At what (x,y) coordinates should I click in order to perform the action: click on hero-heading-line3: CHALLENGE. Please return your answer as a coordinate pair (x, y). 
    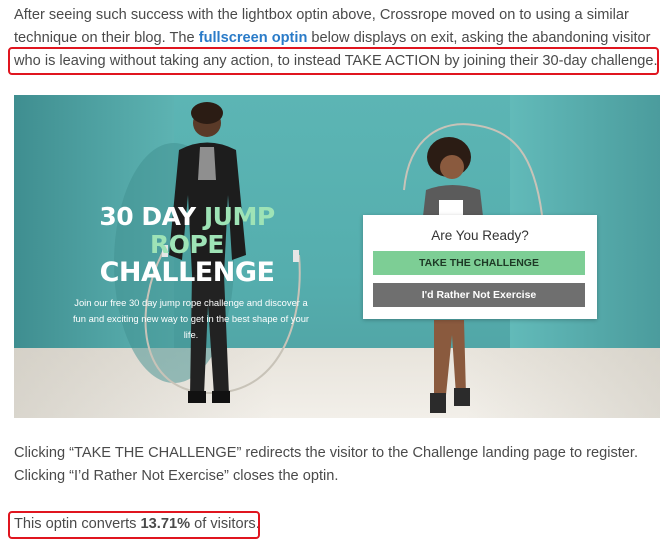
    Looking at the image, I should click on (187, 272).